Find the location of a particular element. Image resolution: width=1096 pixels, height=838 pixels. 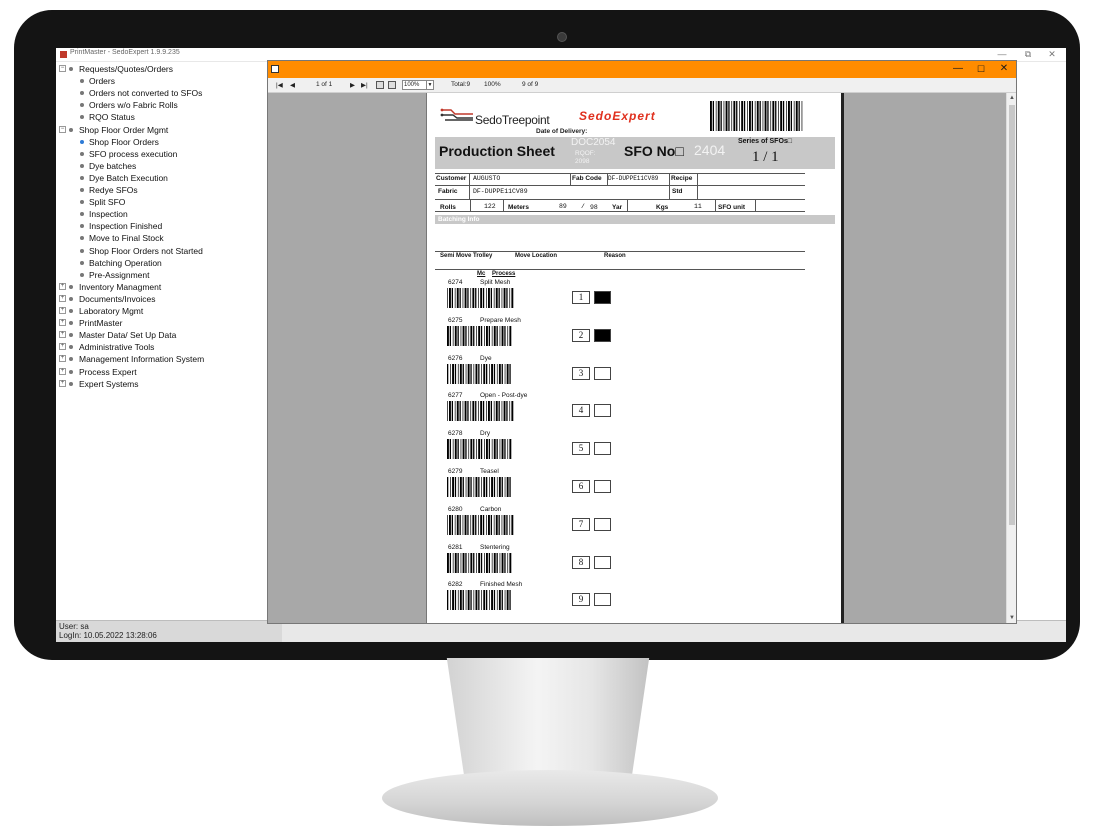

prev-page-button: ◀ is located at coordinates (292, 85).